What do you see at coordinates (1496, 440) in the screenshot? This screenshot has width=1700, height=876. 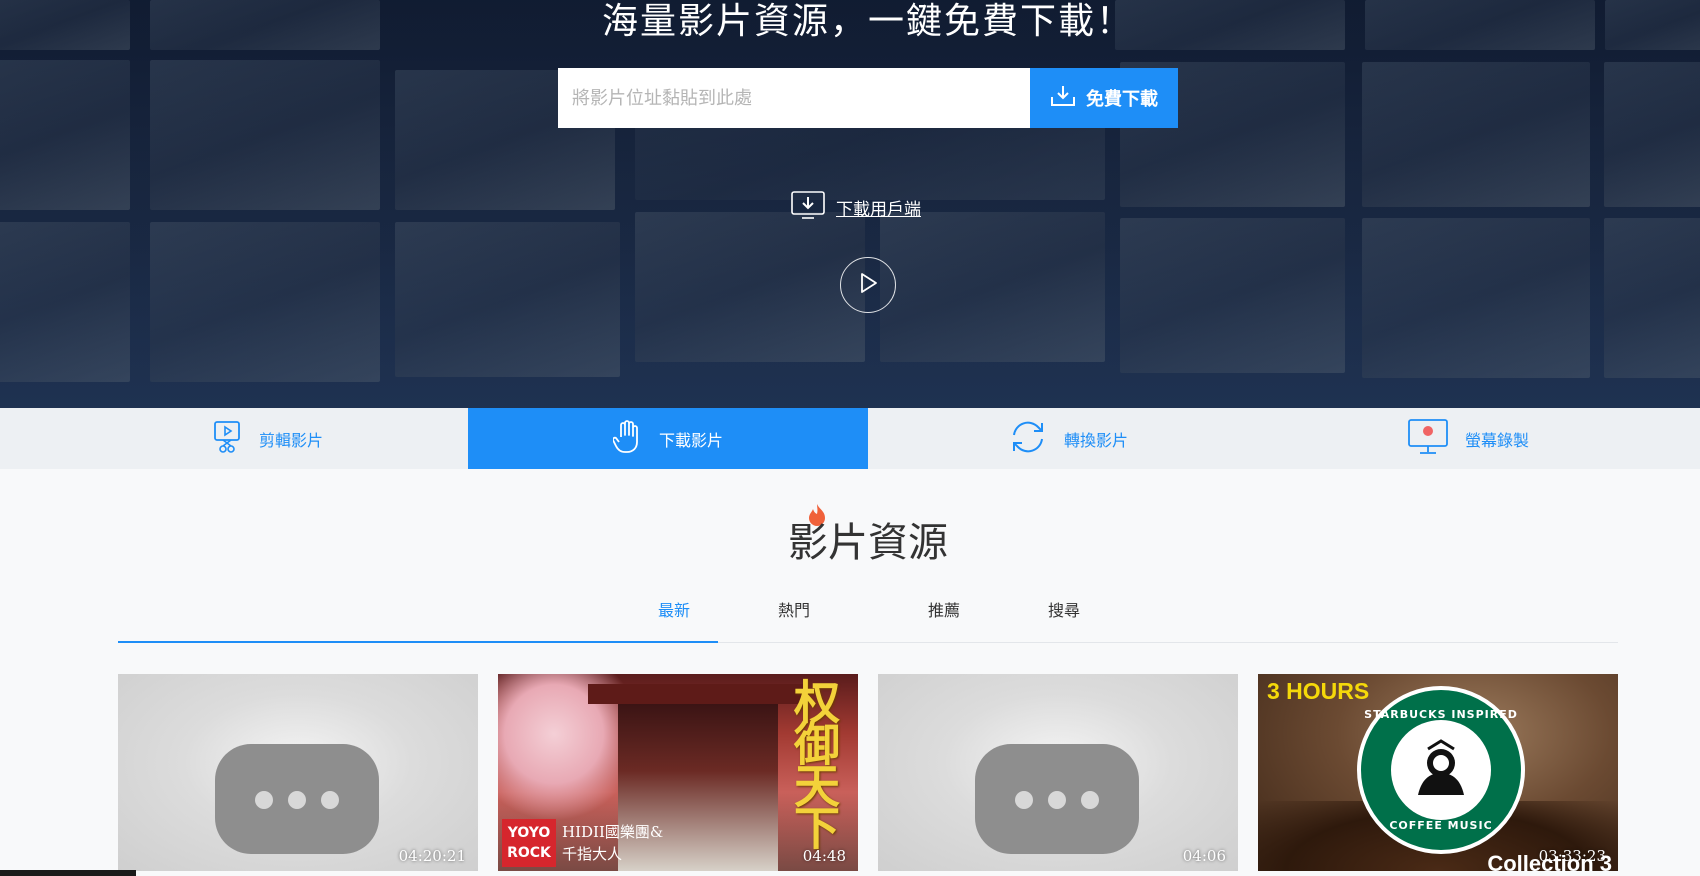 I see `tool-label: 螢幕錄製` at bounding box center [1496, 440].